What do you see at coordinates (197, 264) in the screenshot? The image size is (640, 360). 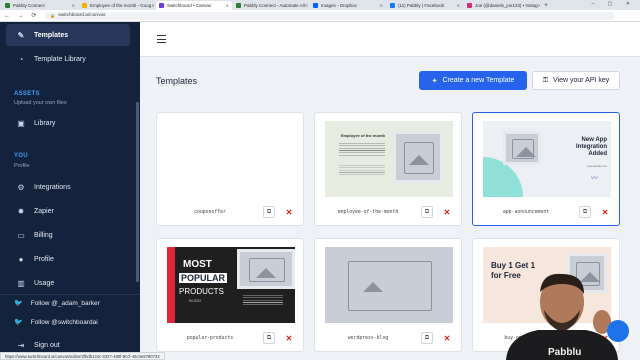 I see `thumb-line: MOST` at bounding box center [197, 264].